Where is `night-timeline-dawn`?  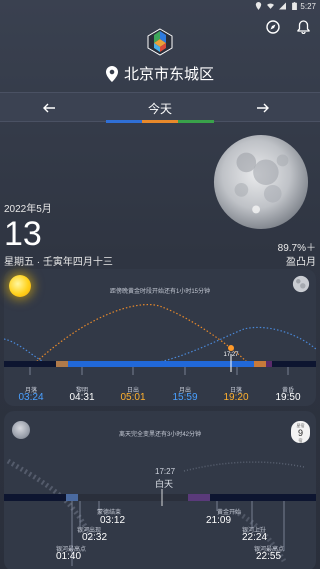 night-timeline-dawn is located at coordinates (72, 497).